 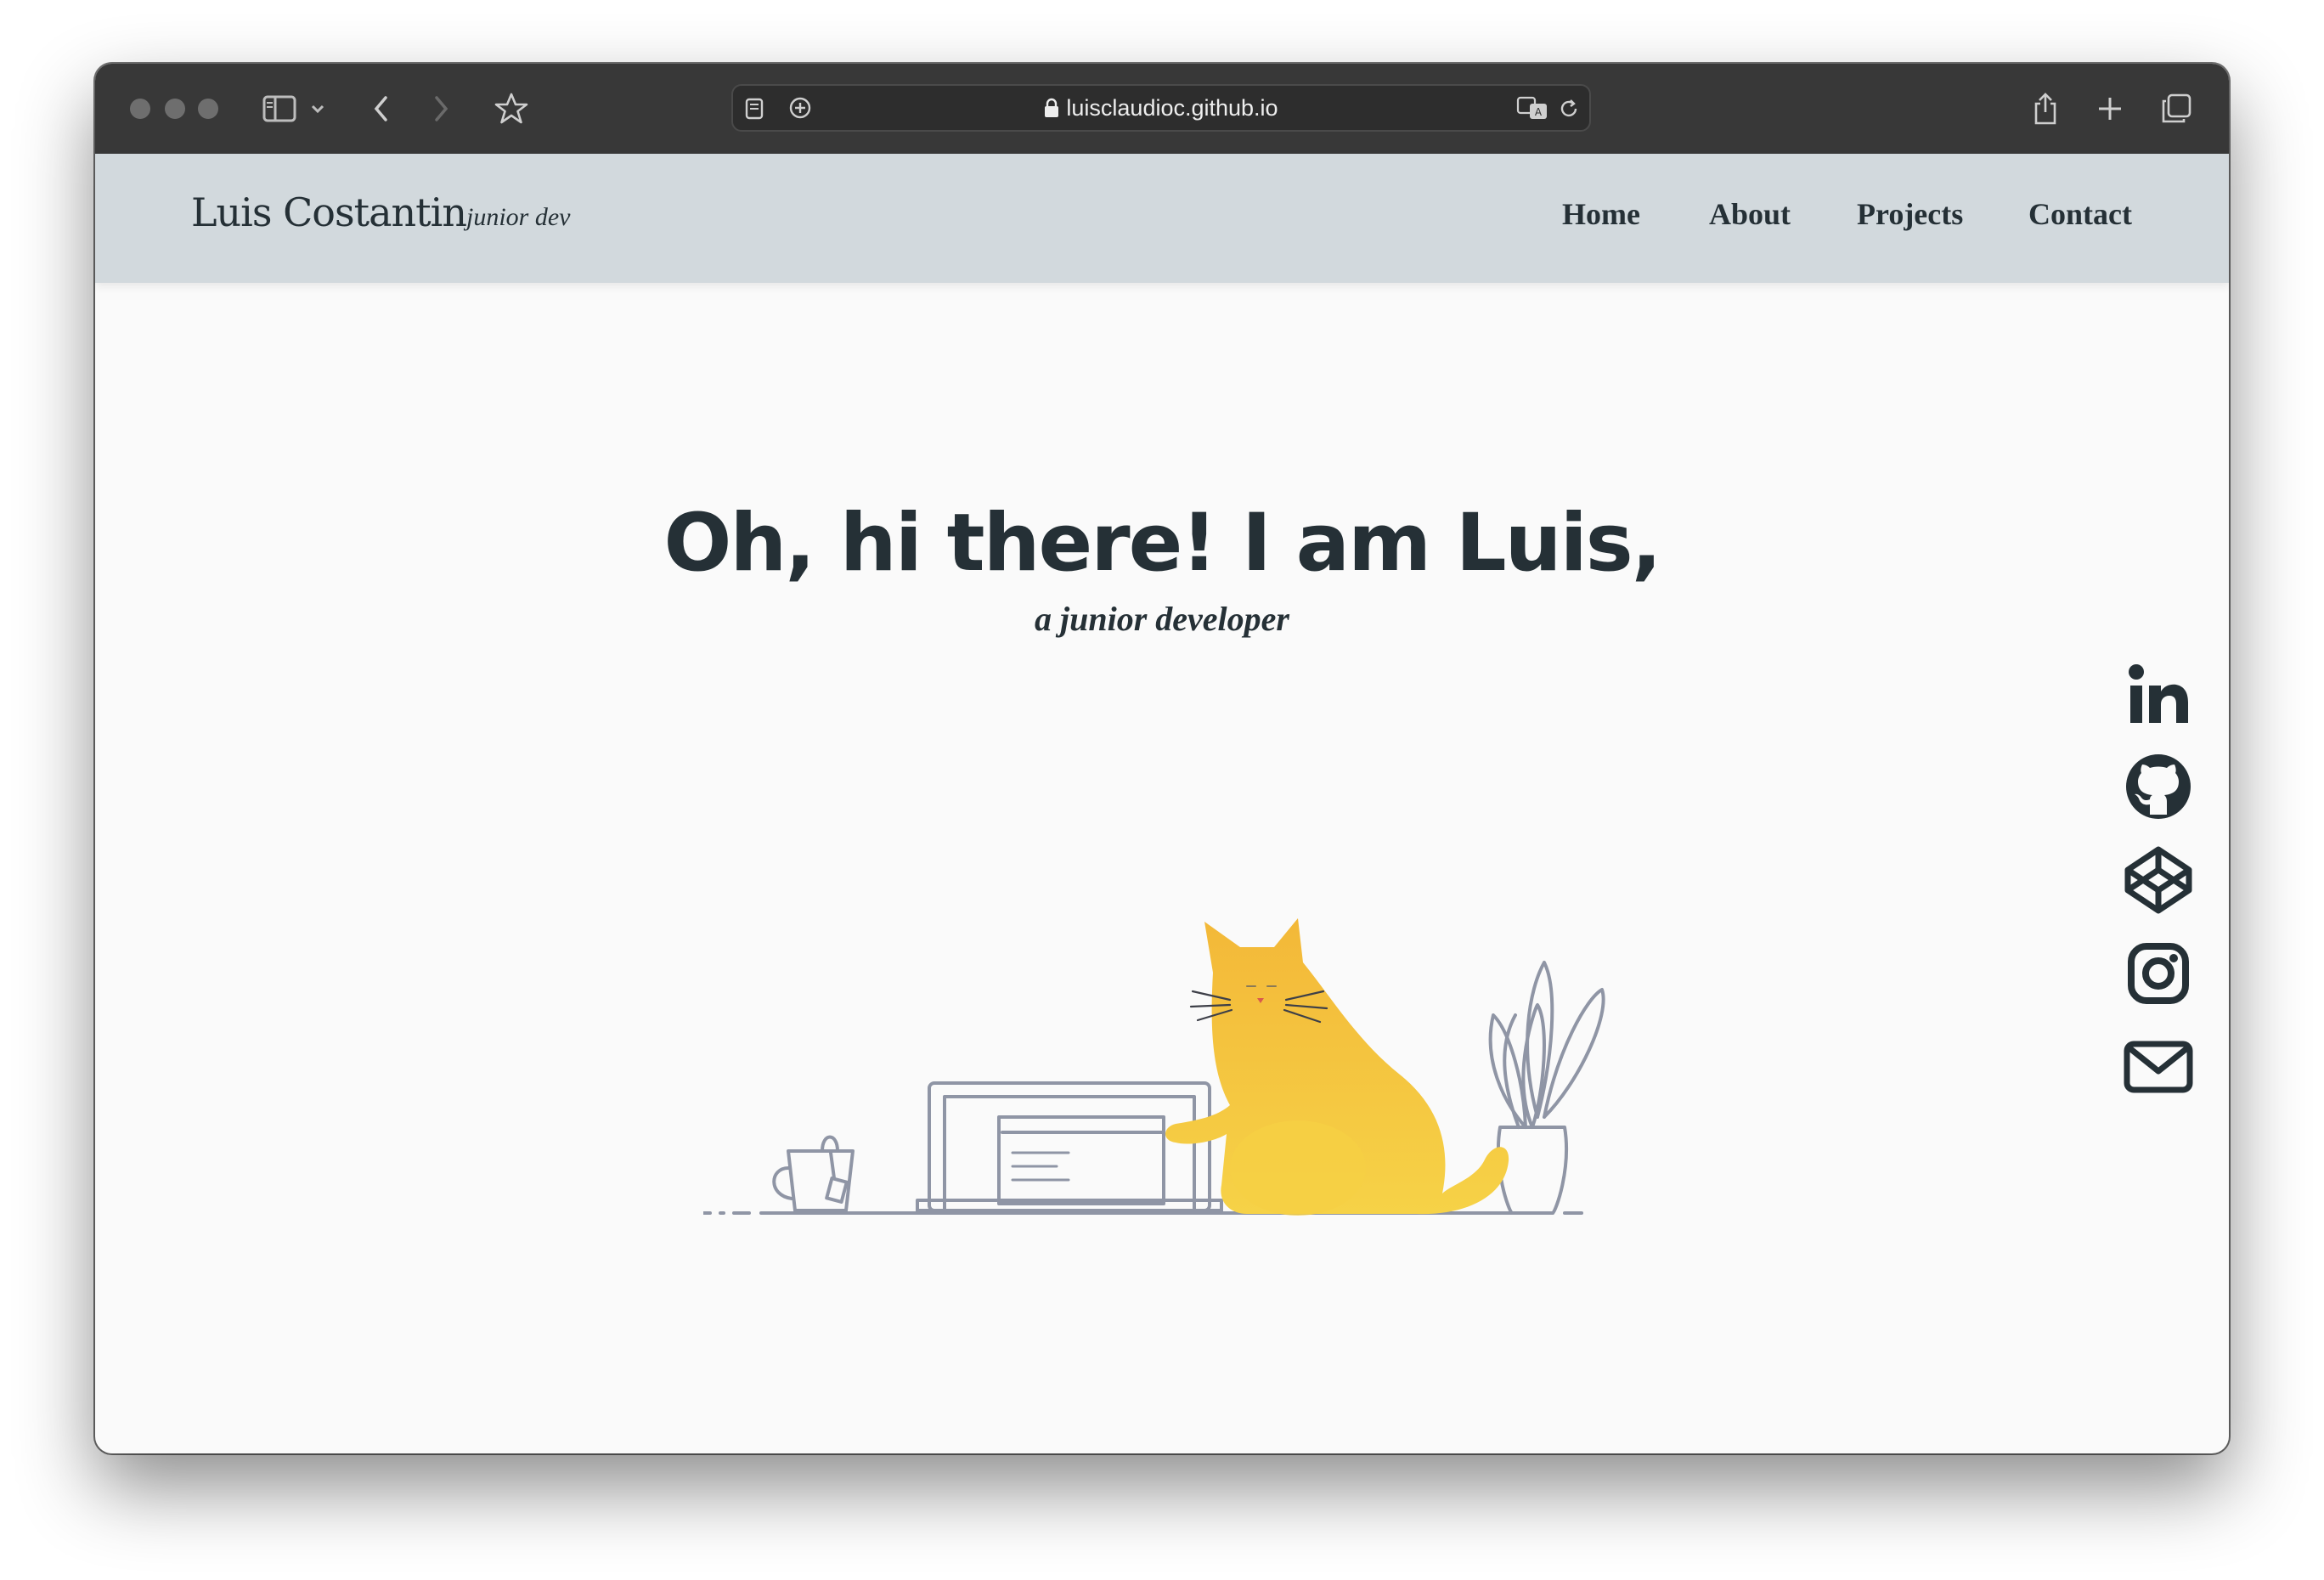 I want to click on codepen-link, so click(x=2159, y=880).